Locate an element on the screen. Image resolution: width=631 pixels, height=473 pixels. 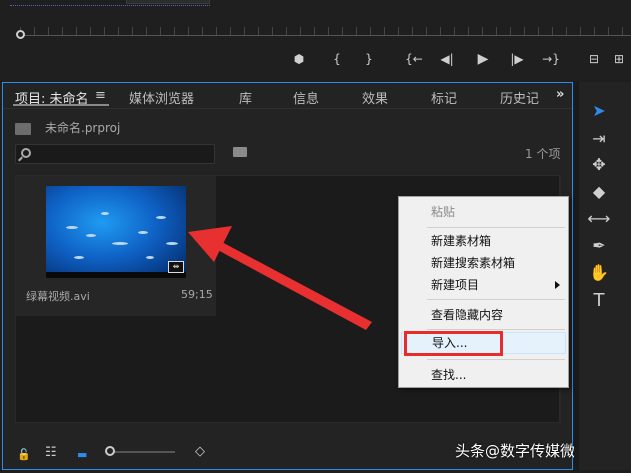
import-highlight-box is located at coordinates (453, 343).